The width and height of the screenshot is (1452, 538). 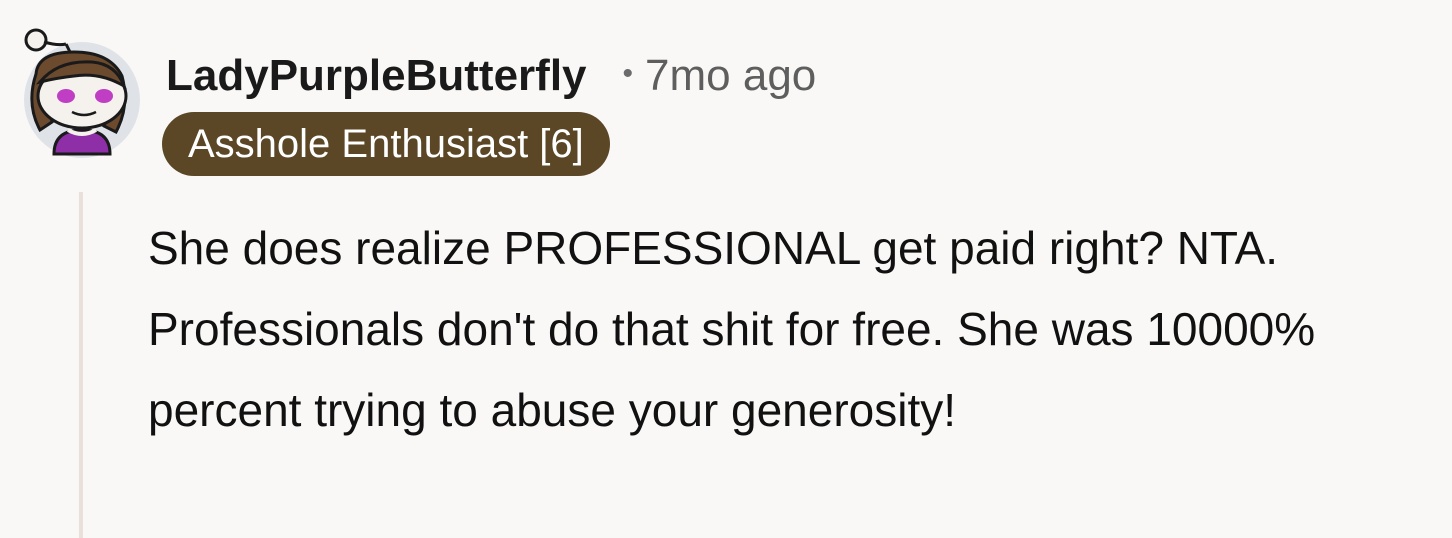 I want to click on avatar, so click(x=82, y=94).